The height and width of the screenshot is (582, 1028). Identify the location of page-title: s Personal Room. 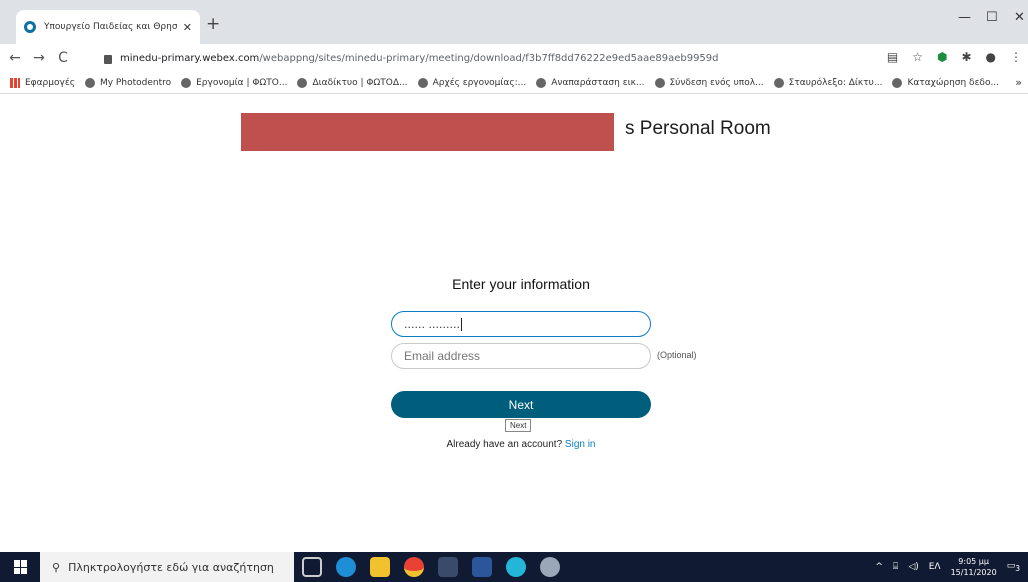
(698, 128).